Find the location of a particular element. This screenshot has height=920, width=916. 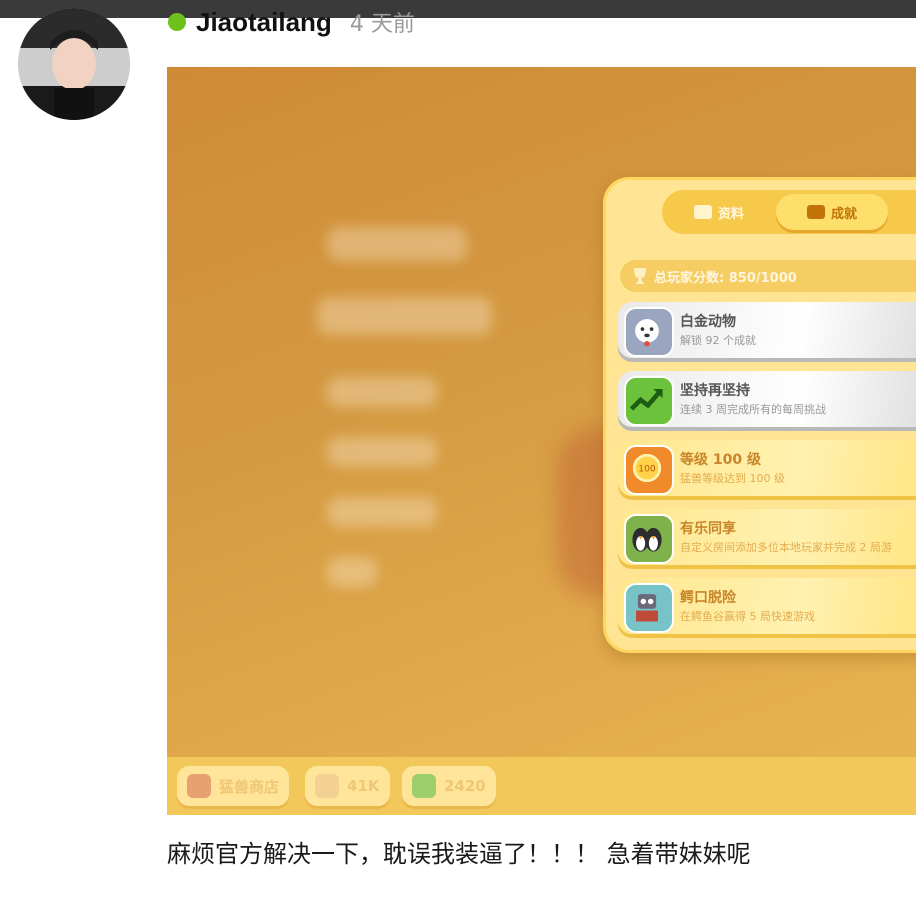

achievement-desc: 猛兽等级达到 100 级 is located at coordinates (732, 478).